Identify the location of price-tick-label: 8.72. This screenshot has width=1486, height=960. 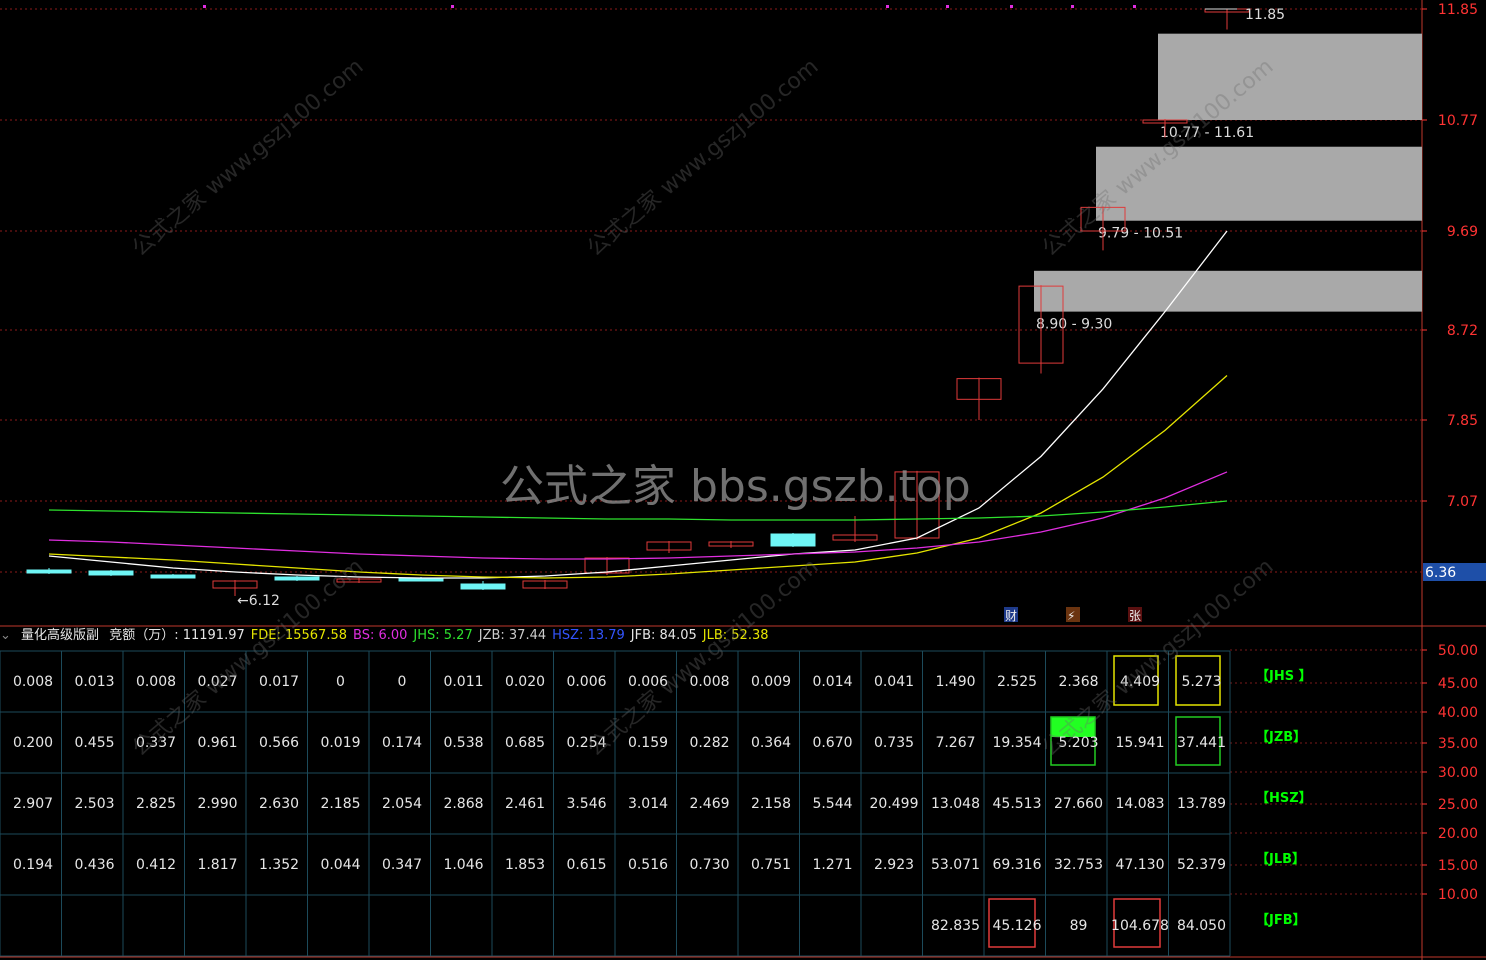
(1462, 331).